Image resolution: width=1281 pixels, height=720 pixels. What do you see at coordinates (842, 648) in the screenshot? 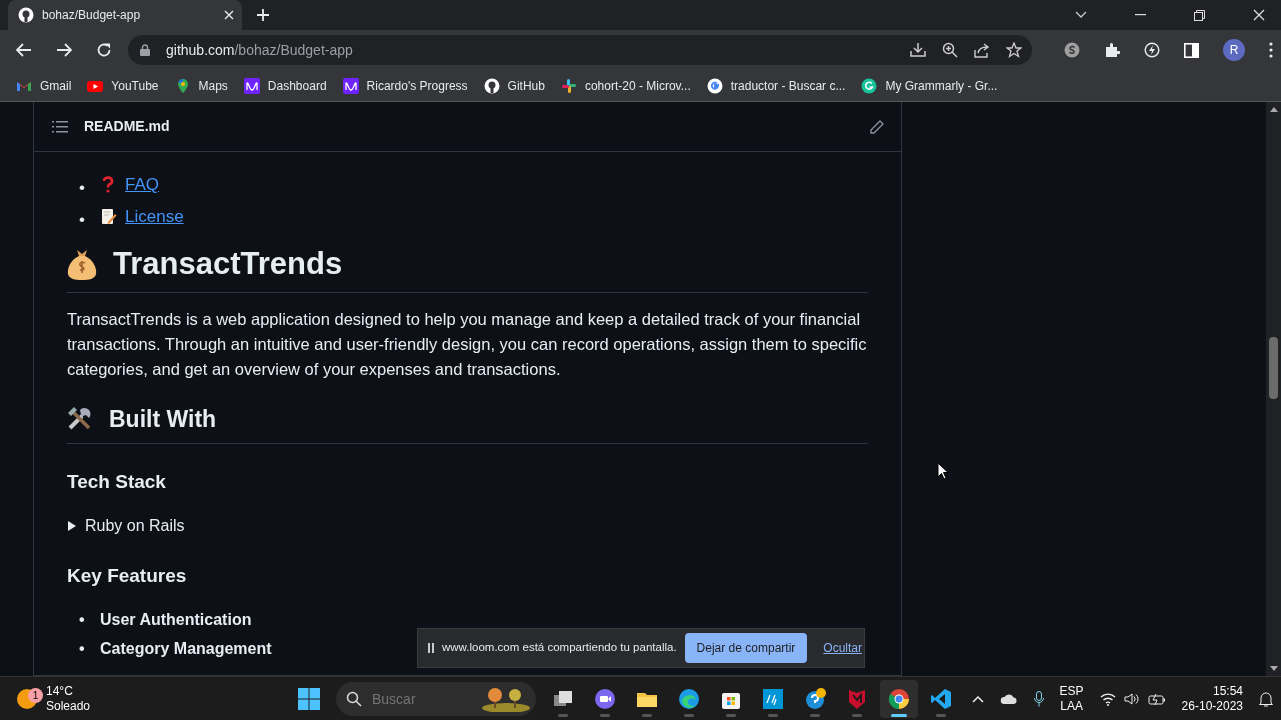
I see `hide-link: Ocultar` at bounding box center [842, 648].